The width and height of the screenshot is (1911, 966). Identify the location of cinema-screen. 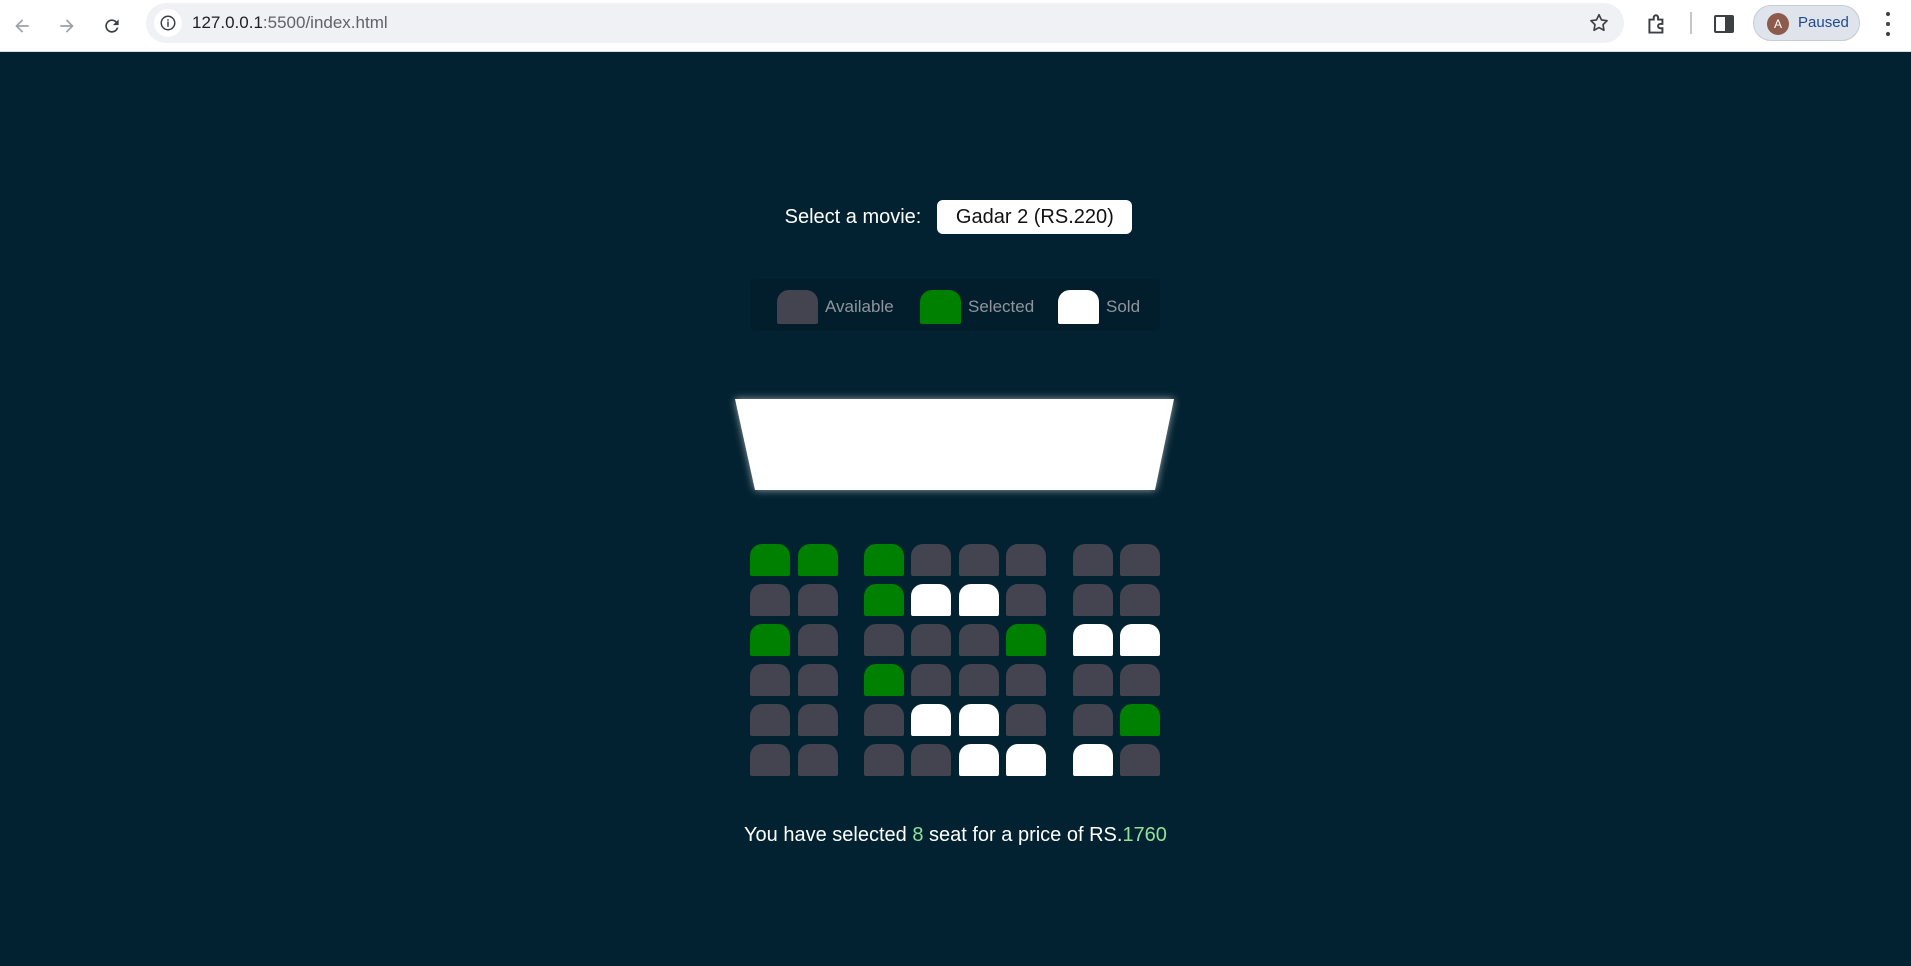
(954, 444).